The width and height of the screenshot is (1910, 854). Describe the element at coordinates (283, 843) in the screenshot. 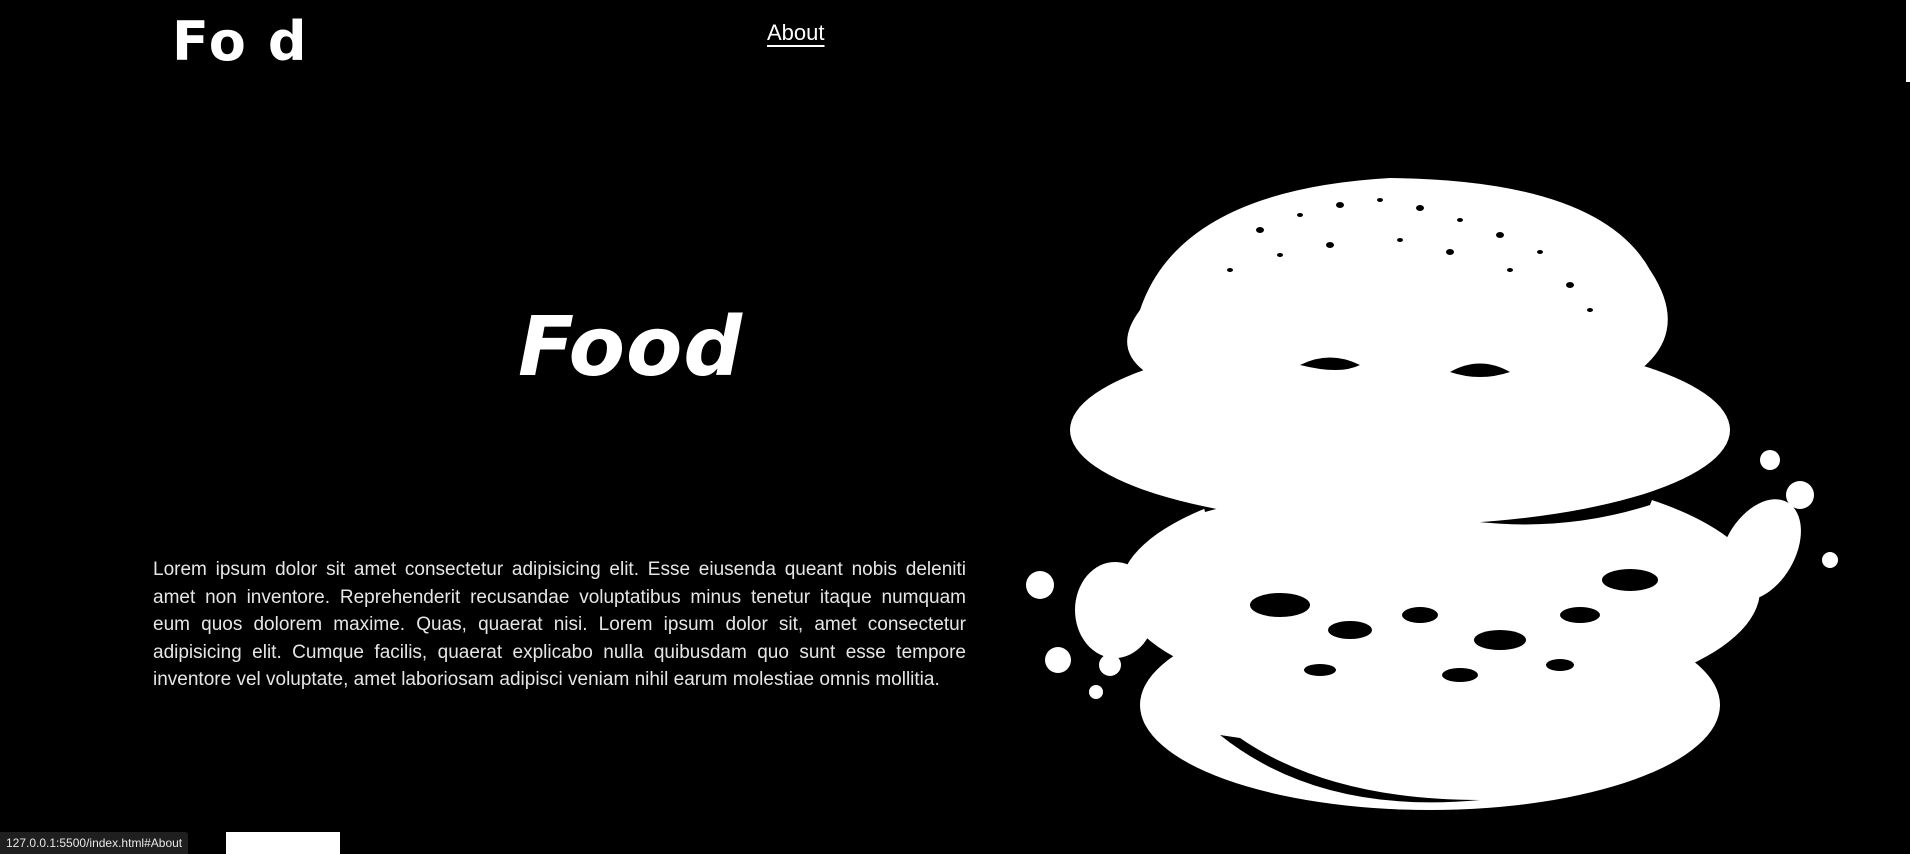

I see `status-bar-box` at that location.